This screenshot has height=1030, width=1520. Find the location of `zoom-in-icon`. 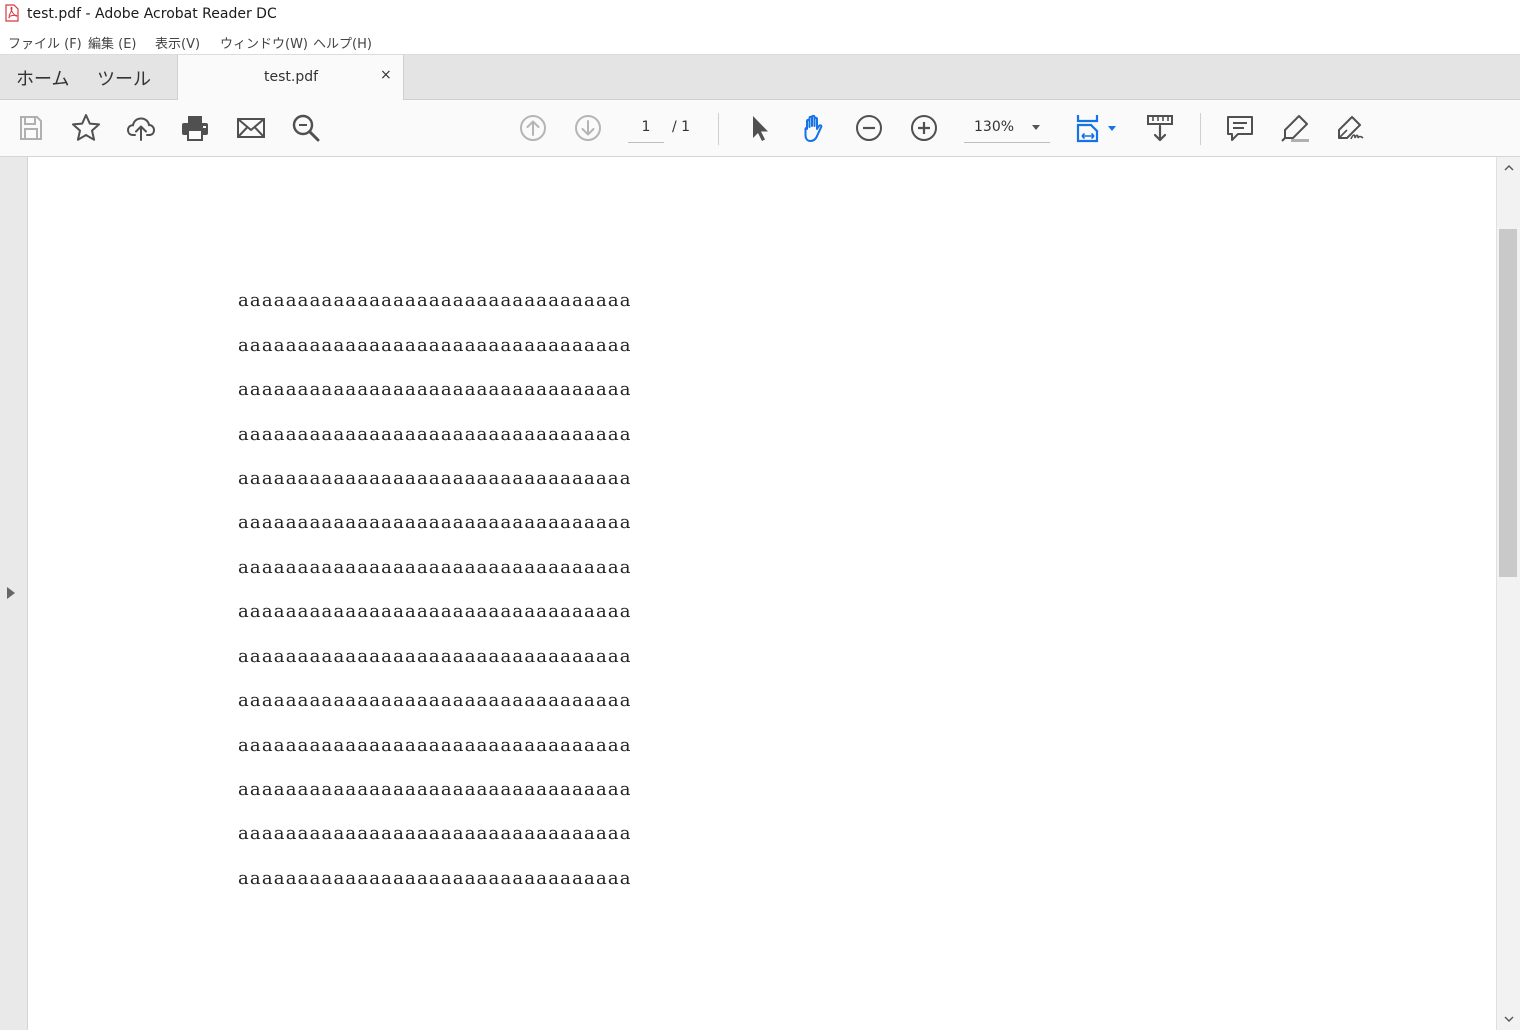

zoom-in-icon is located at coordinates (924, 128).